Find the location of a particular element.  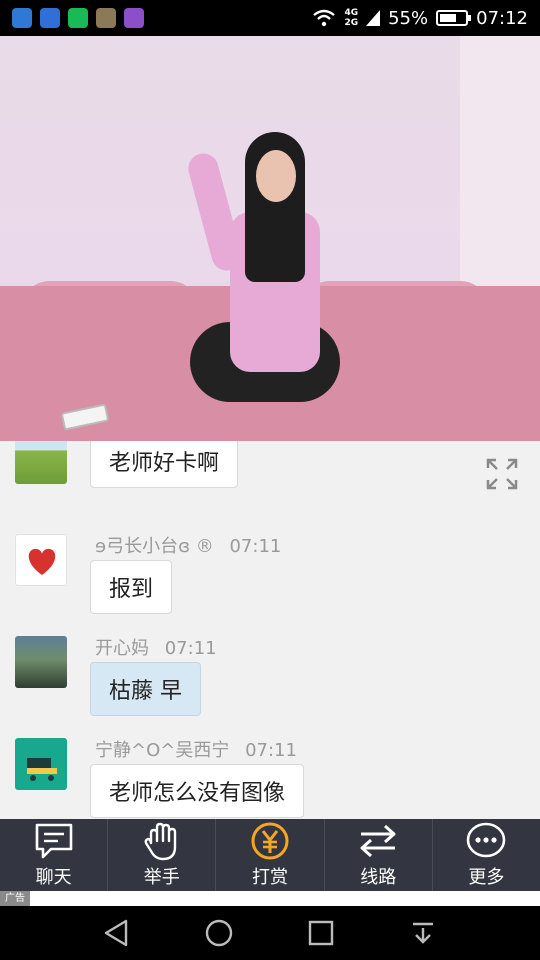

video-person is located at coordinates (267, 282).